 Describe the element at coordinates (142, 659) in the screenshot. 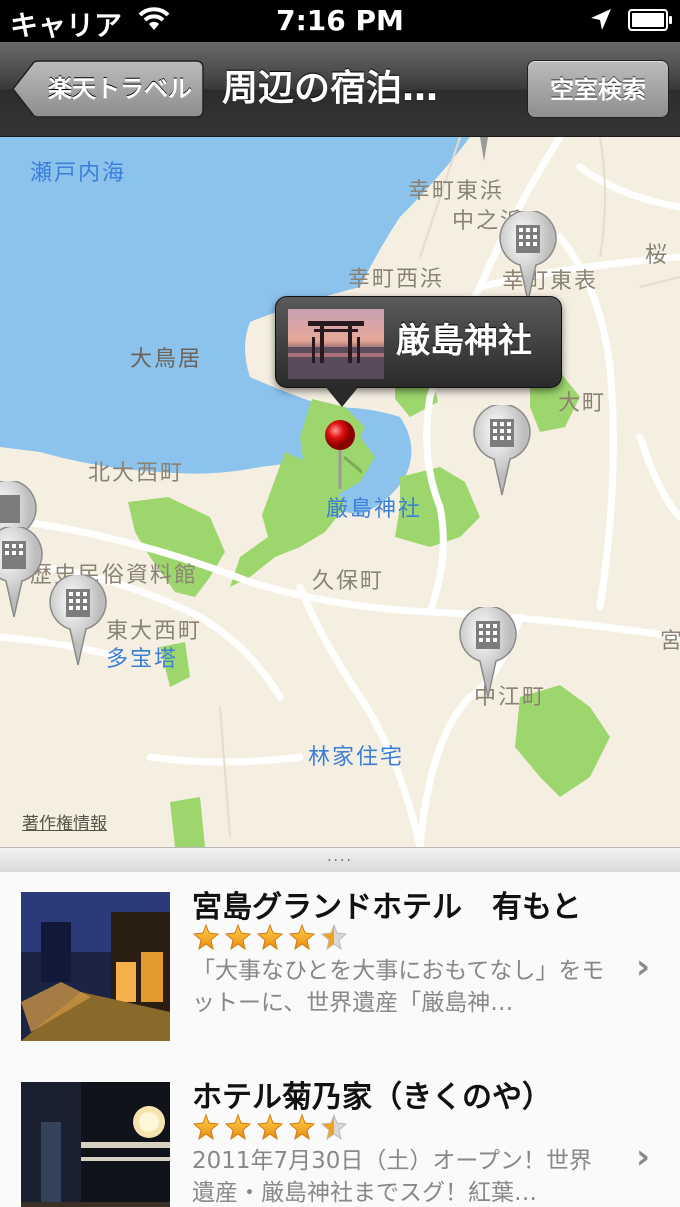

I see `map-label-tahoto: 多宝塔` at that location.